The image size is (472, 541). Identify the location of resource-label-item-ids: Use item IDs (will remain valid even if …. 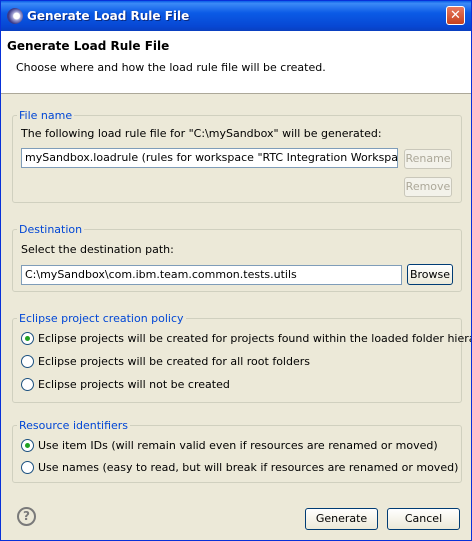
(238, 445).